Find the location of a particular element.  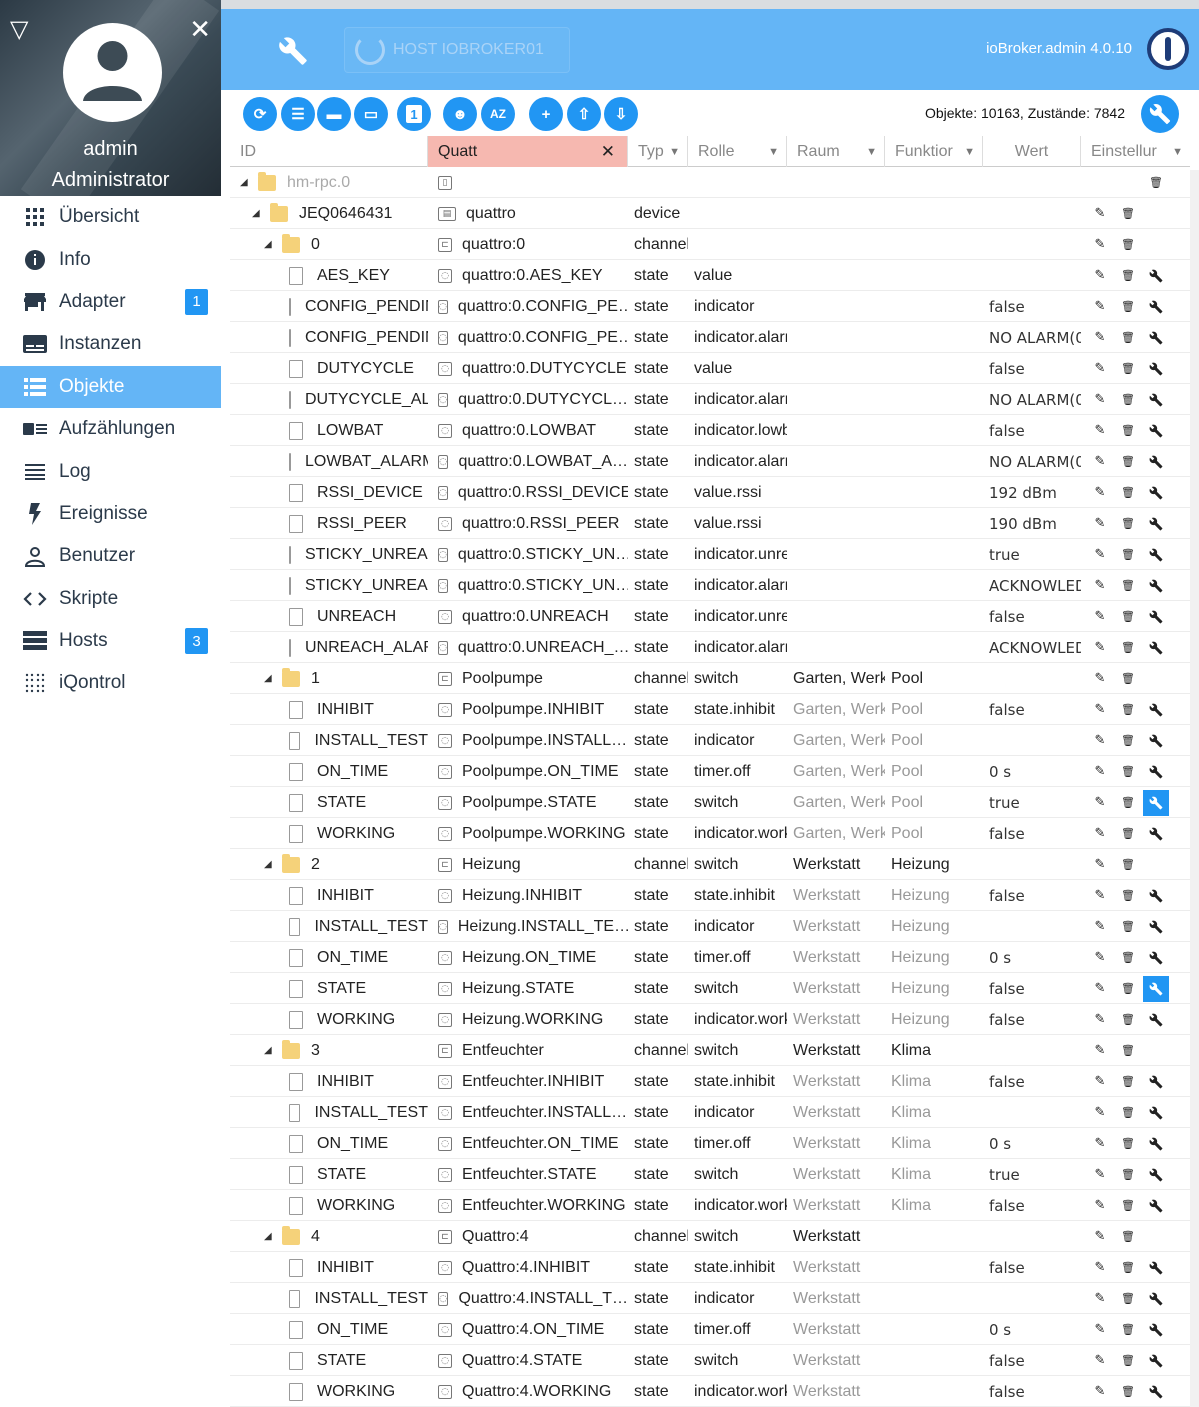

sidebar-item-ereignisse: Ereignisse is located at coordinates (110, 514).